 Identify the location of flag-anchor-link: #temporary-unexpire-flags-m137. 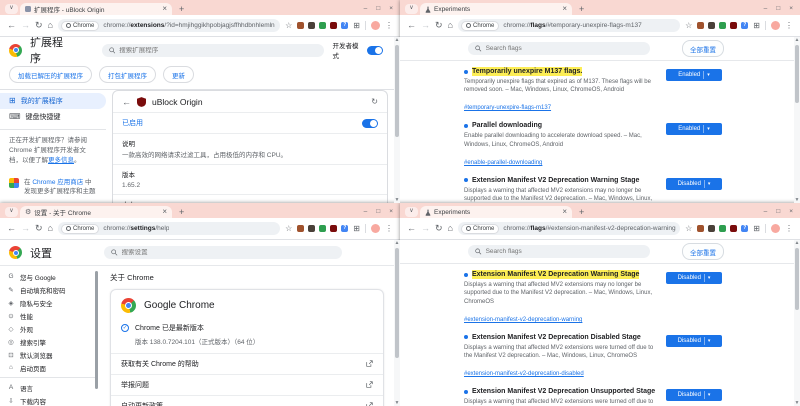
(507, 108).